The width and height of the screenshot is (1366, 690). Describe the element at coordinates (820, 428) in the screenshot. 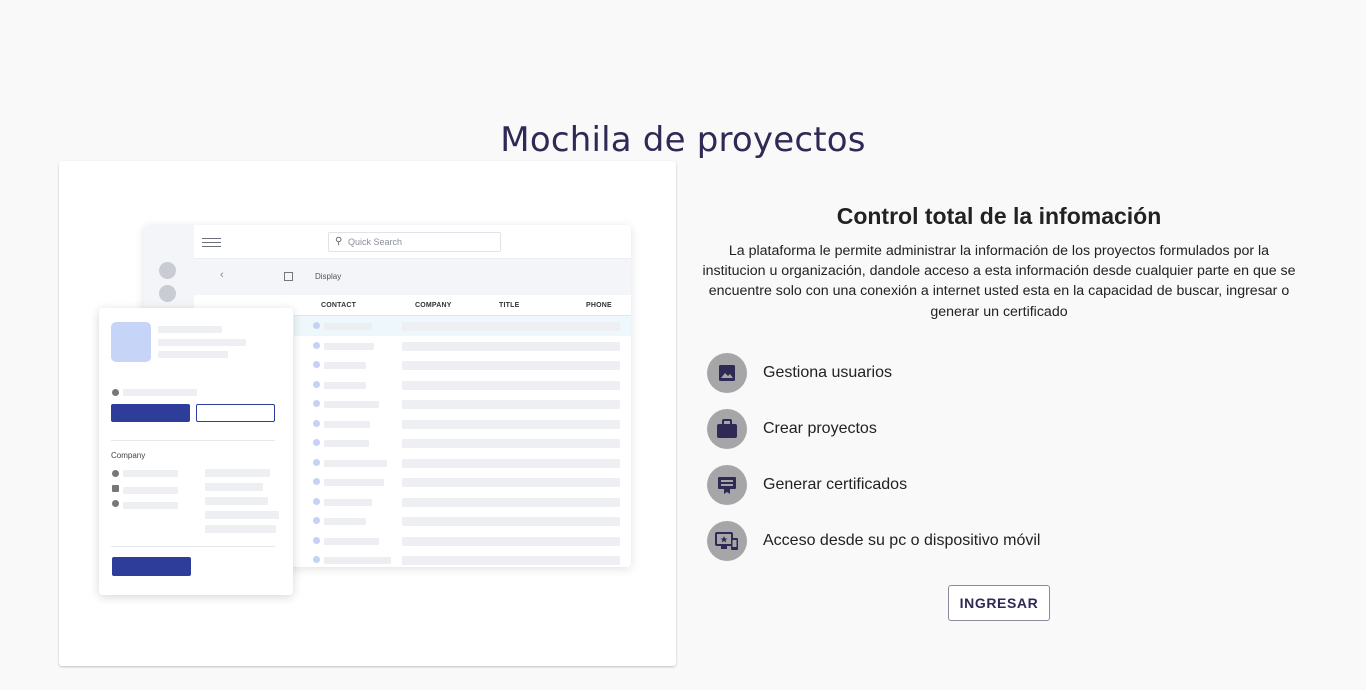

I see `feature-label: Crear proyectos` at that location.